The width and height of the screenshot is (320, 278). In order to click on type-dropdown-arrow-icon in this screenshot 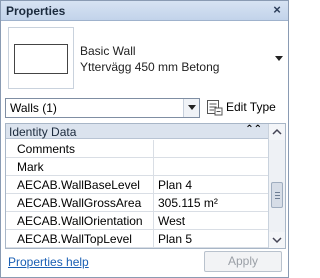, I will do `click(279, 58)`.